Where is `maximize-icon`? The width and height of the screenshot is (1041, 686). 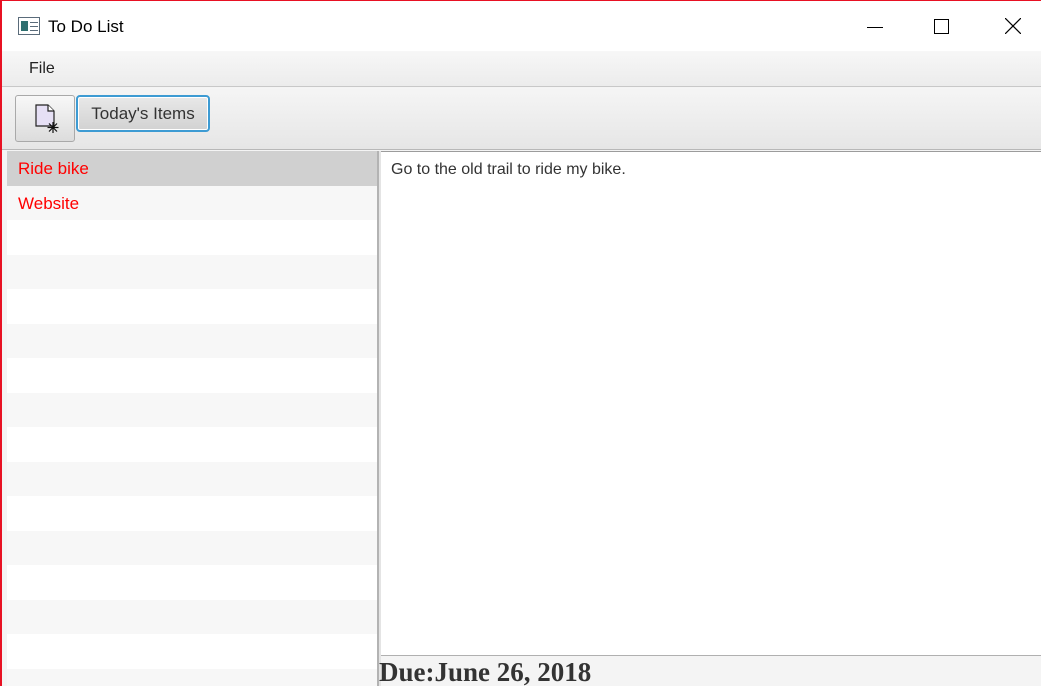
maximize-icon is located at coordinates (941, 26).